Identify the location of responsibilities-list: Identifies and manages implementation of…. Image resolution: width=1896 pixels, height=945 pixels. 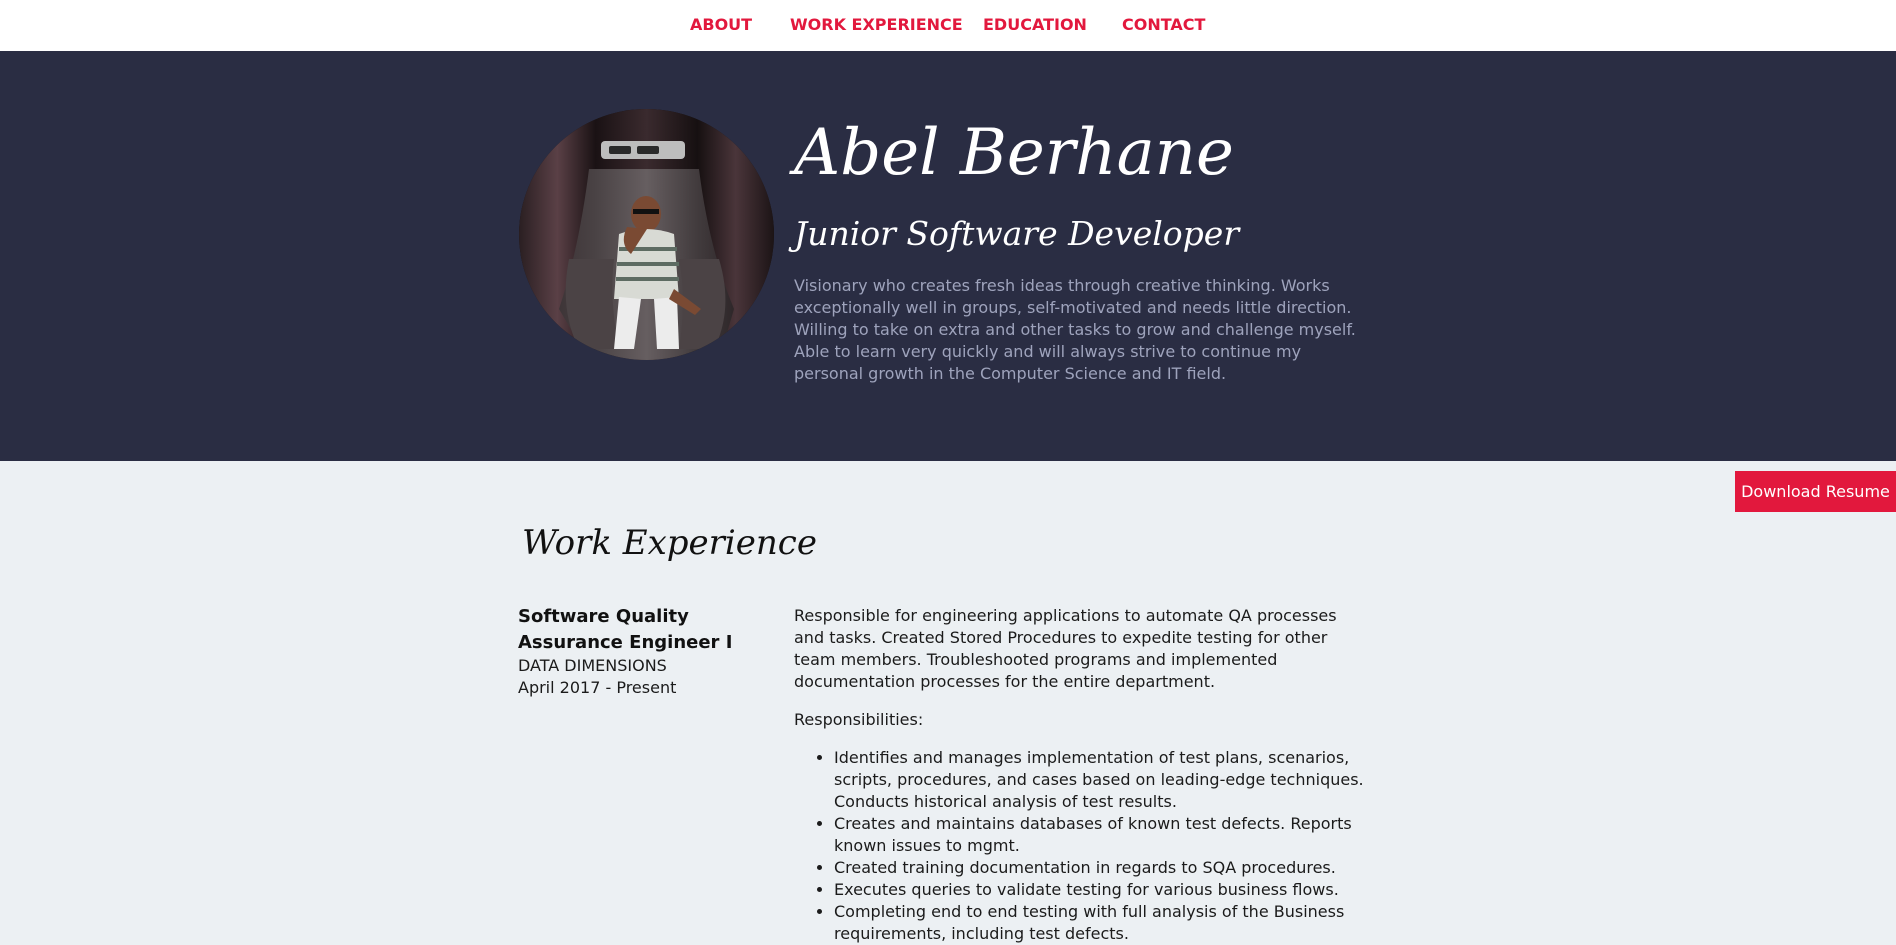
(1081, 846).